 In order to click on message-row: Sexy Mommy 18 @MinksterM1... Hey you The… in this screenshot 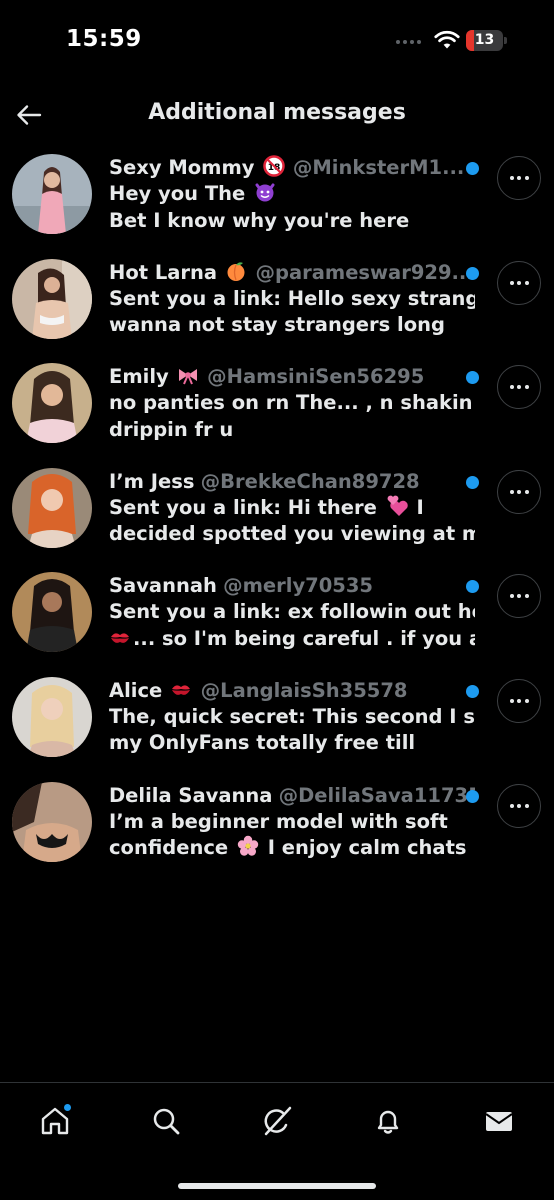, I will do `click(277, 202)`.